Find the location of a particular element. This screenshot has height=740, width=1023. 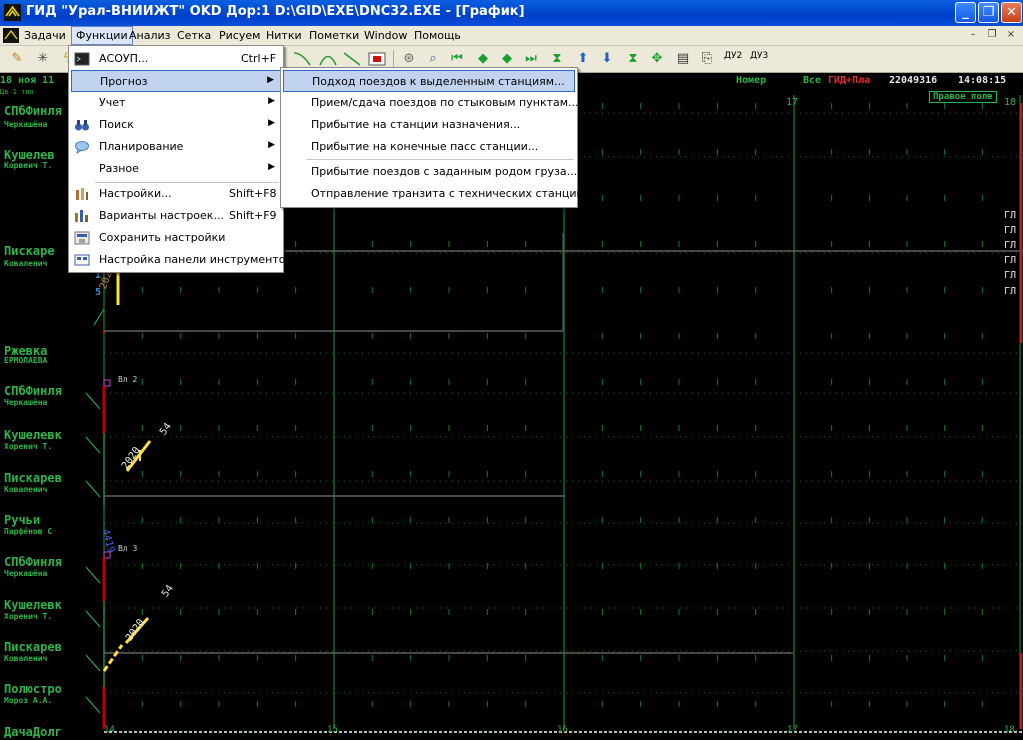

station-operator: Корвеич Т. is located at coordinates (28, 165).